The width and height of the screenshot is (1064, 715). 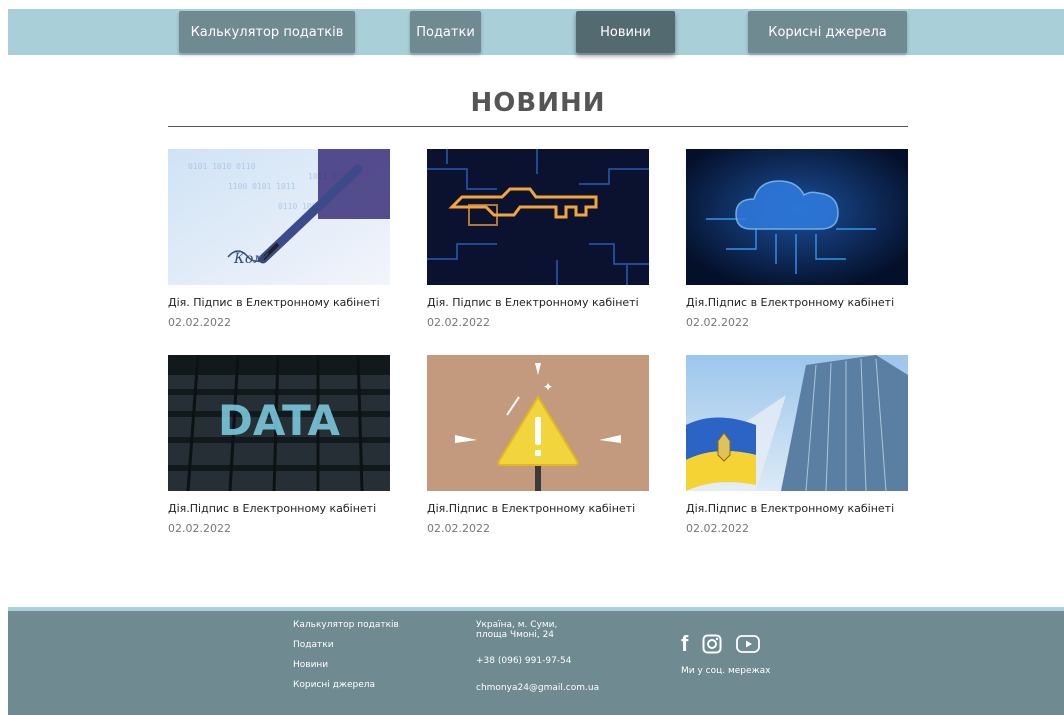 I want to click on youtube-icon, so click(x=748, y=644).